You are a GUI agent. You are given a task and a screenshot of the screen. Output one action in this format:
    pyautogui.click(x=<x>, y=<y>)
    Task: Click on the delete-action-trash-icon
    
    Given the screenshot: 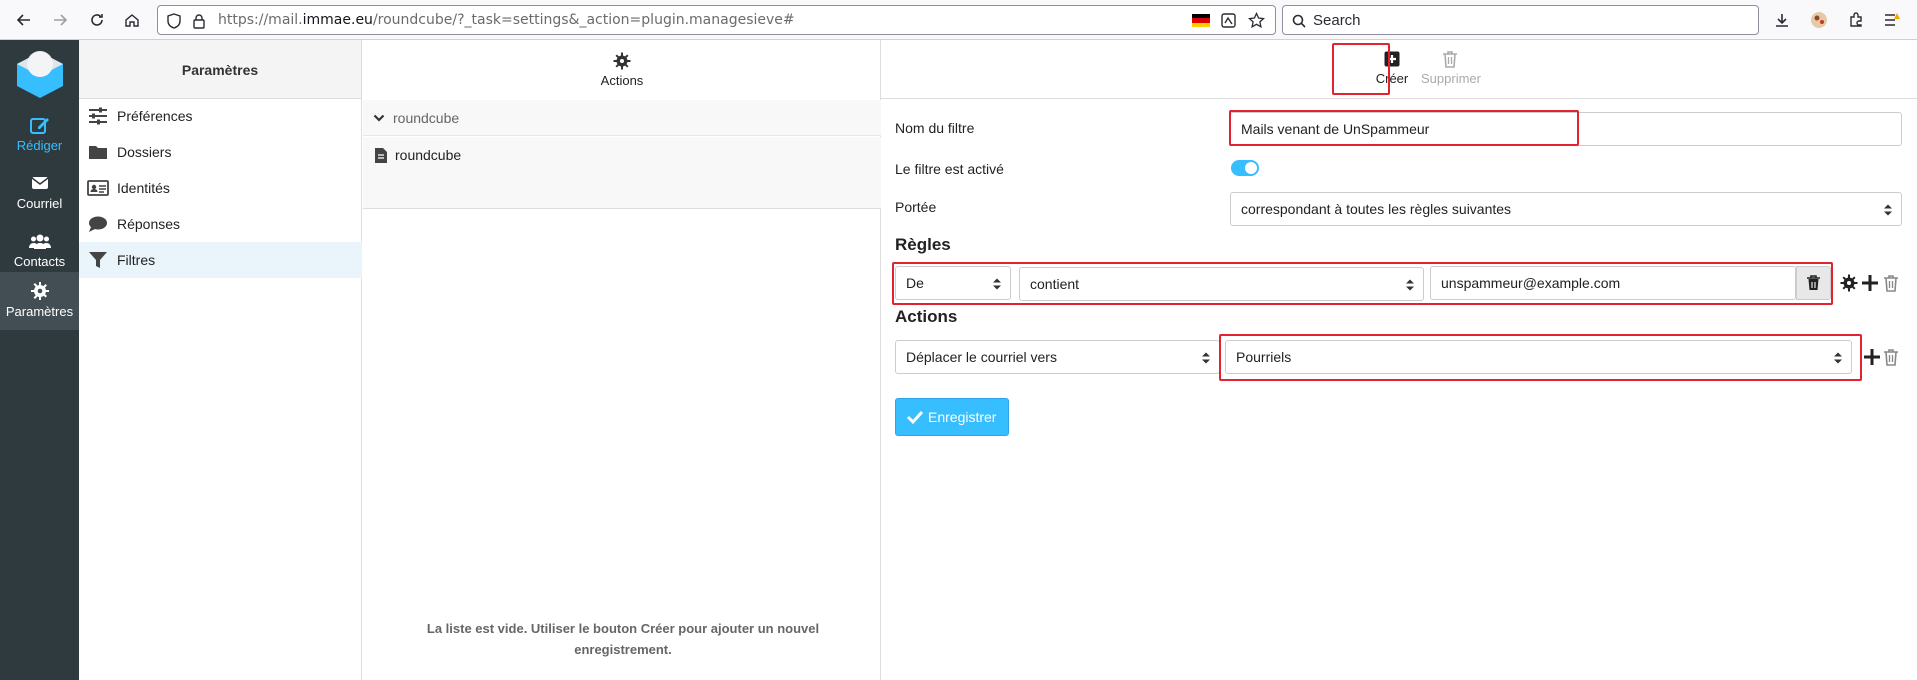 What is the action you would take?
    pyautogui.click(x=1891, y=357)
    